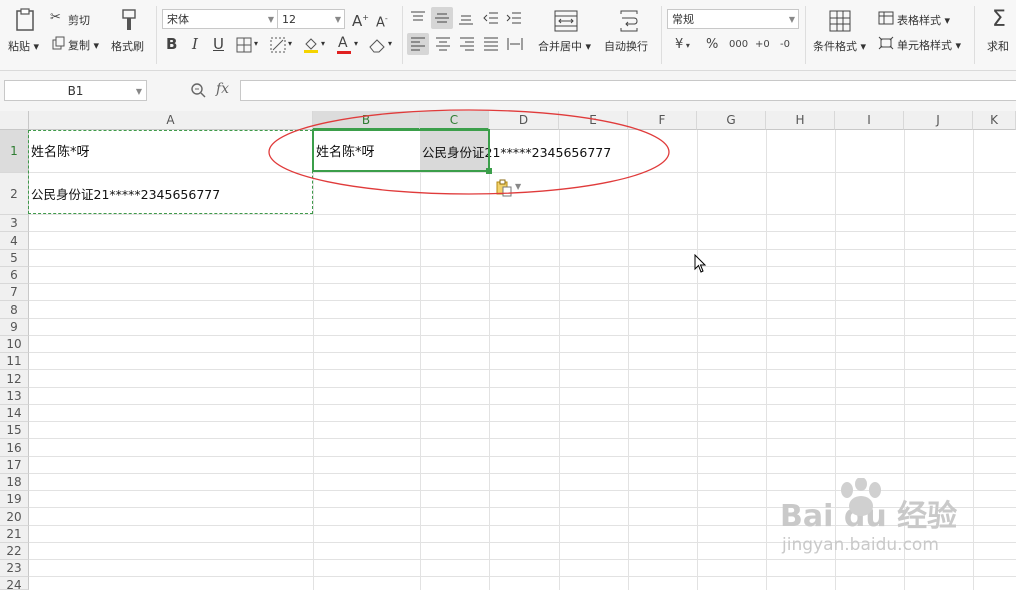  What do you see at coordinates (628, 90) in the screenshot?
I see `formula-input` at bounding box center [628, 90].